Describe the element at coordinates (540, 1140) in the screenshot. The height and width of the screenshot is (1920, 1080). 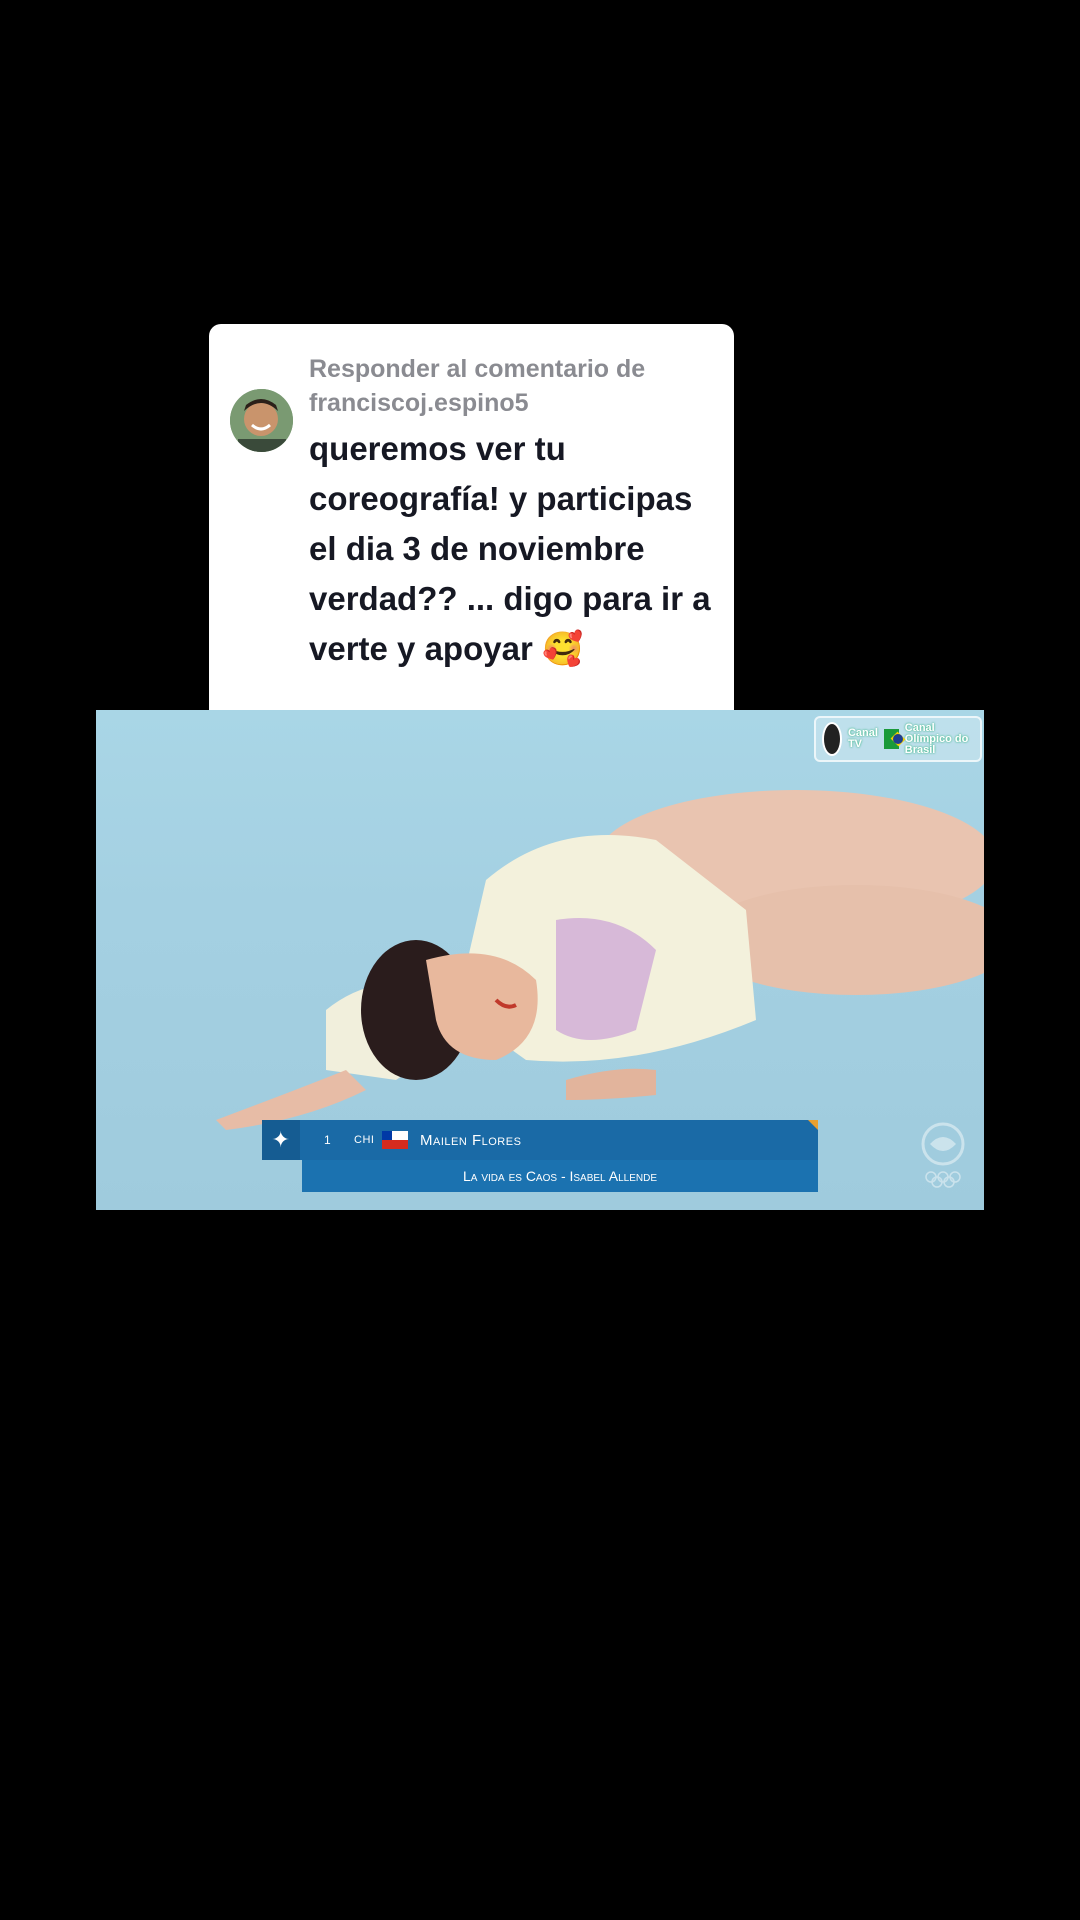
I see `athlete-bar: ✦ 1 CHI Mailen Flores` at that location.